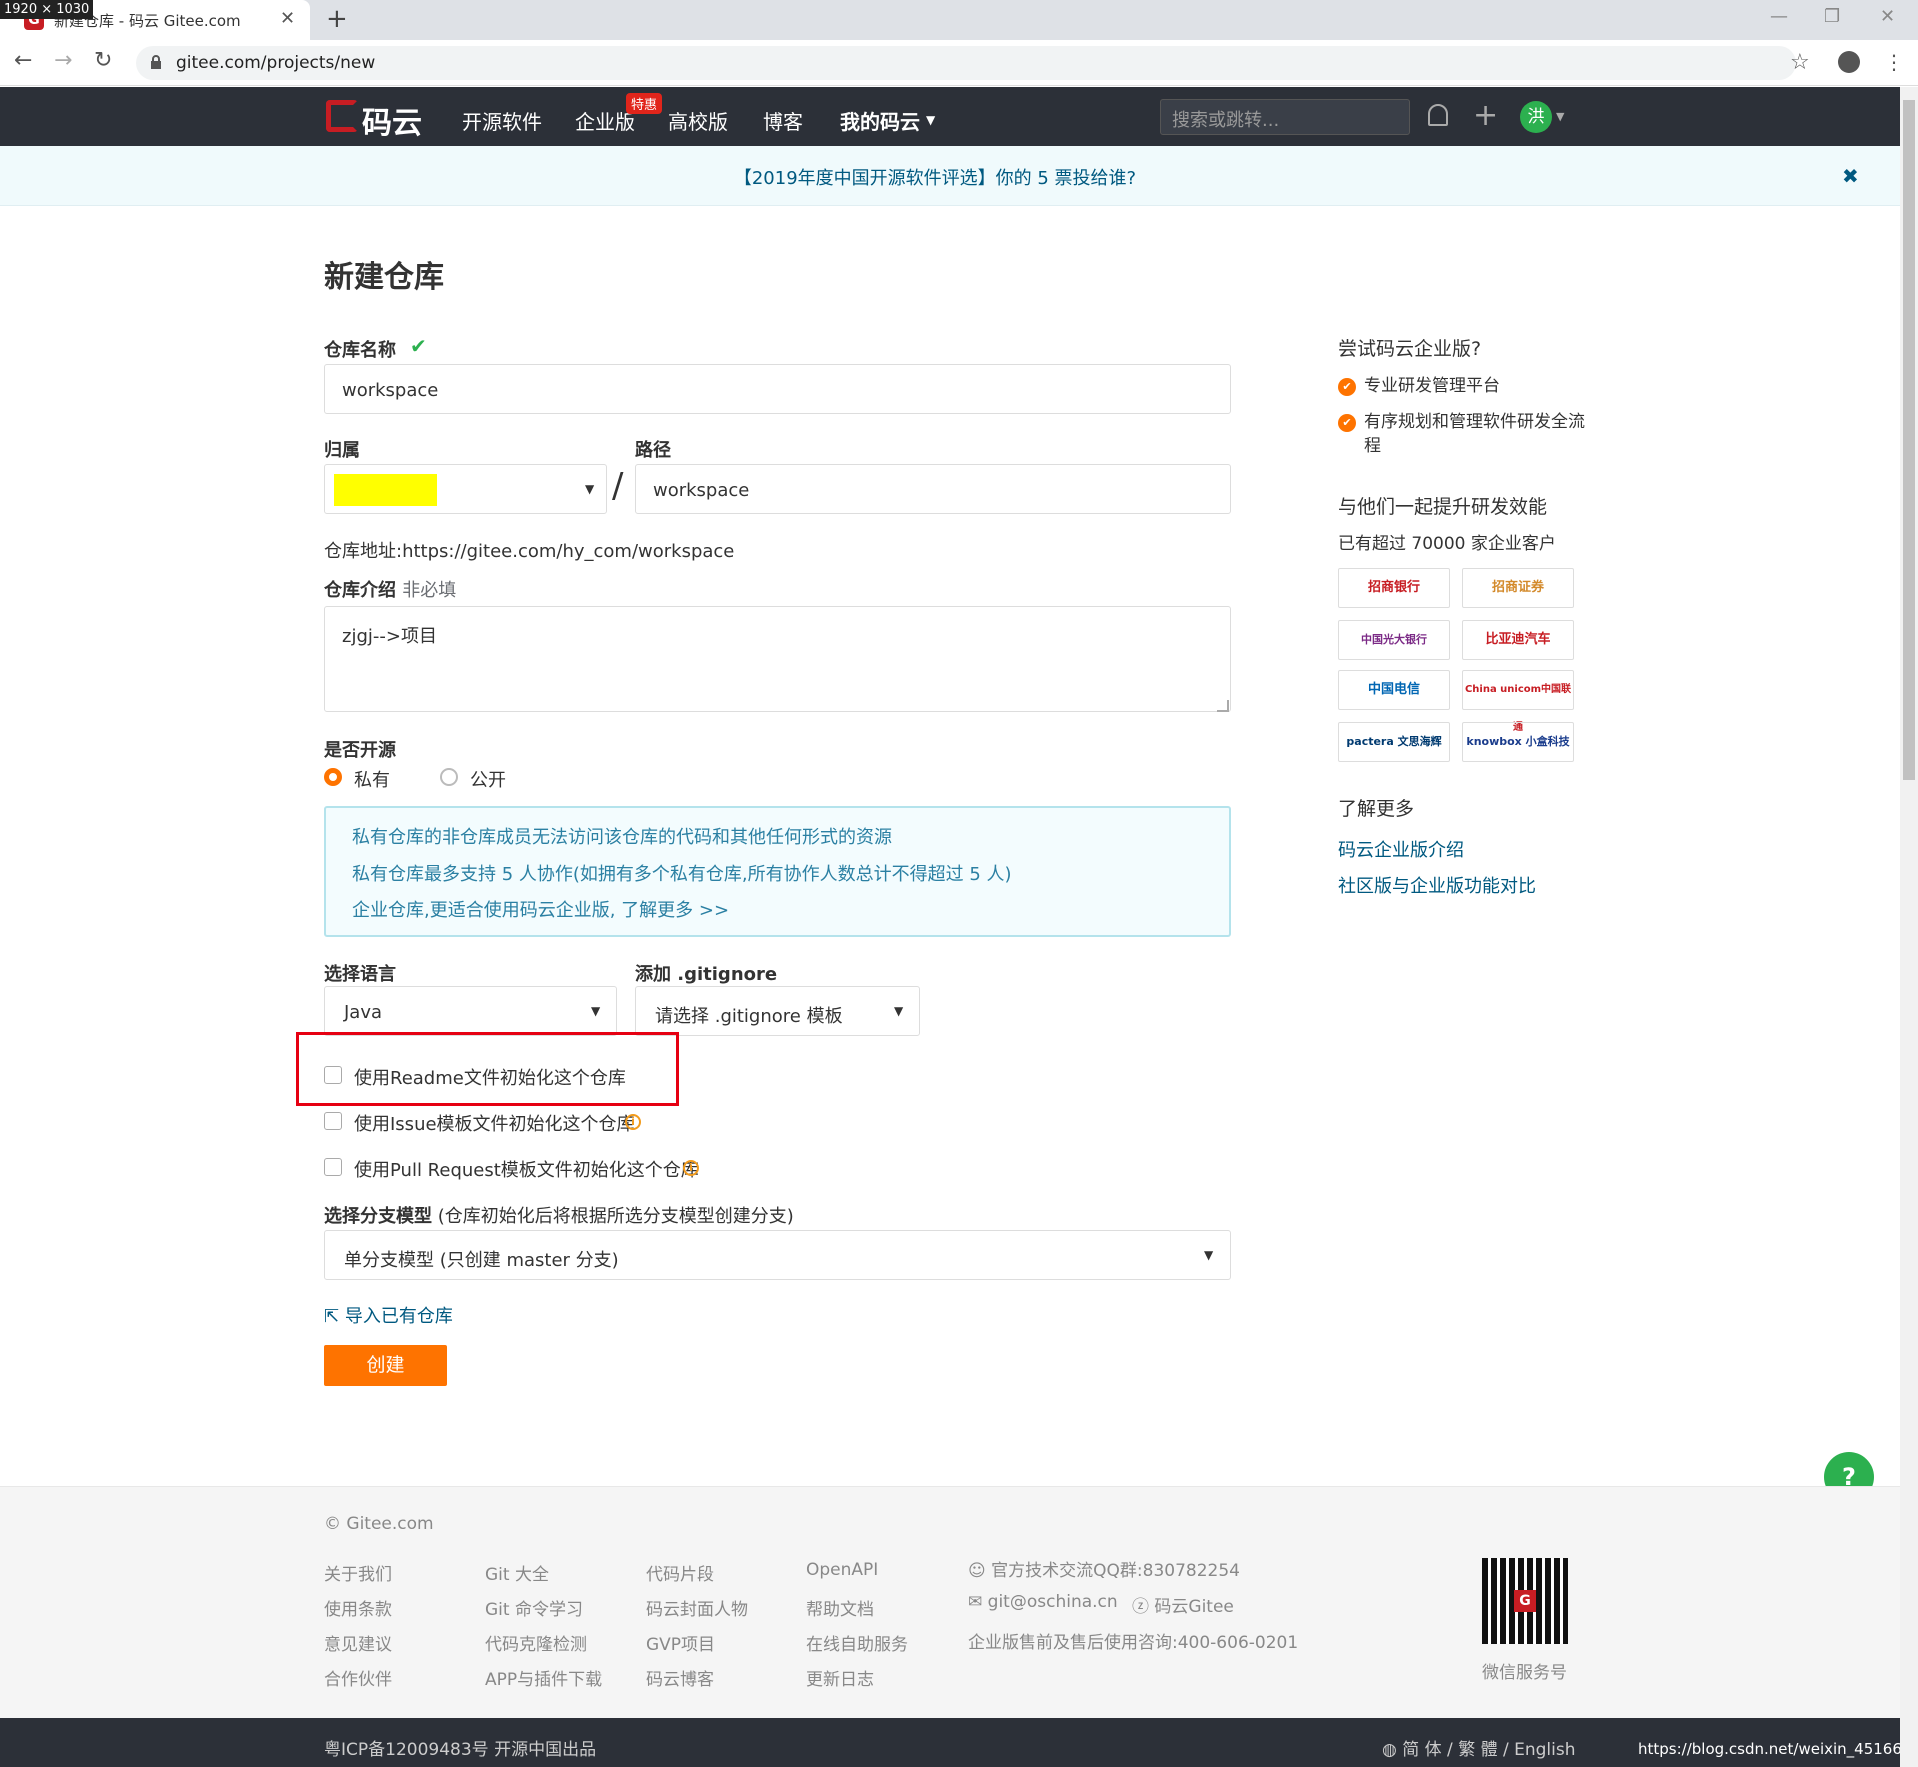 The height and width of the screenshot is (1767, 1918). What do you see at coordinates (398, 1316) in the screenshot?
I see `import-label: 导入已有仓库` at bounding box center [398, 1316].